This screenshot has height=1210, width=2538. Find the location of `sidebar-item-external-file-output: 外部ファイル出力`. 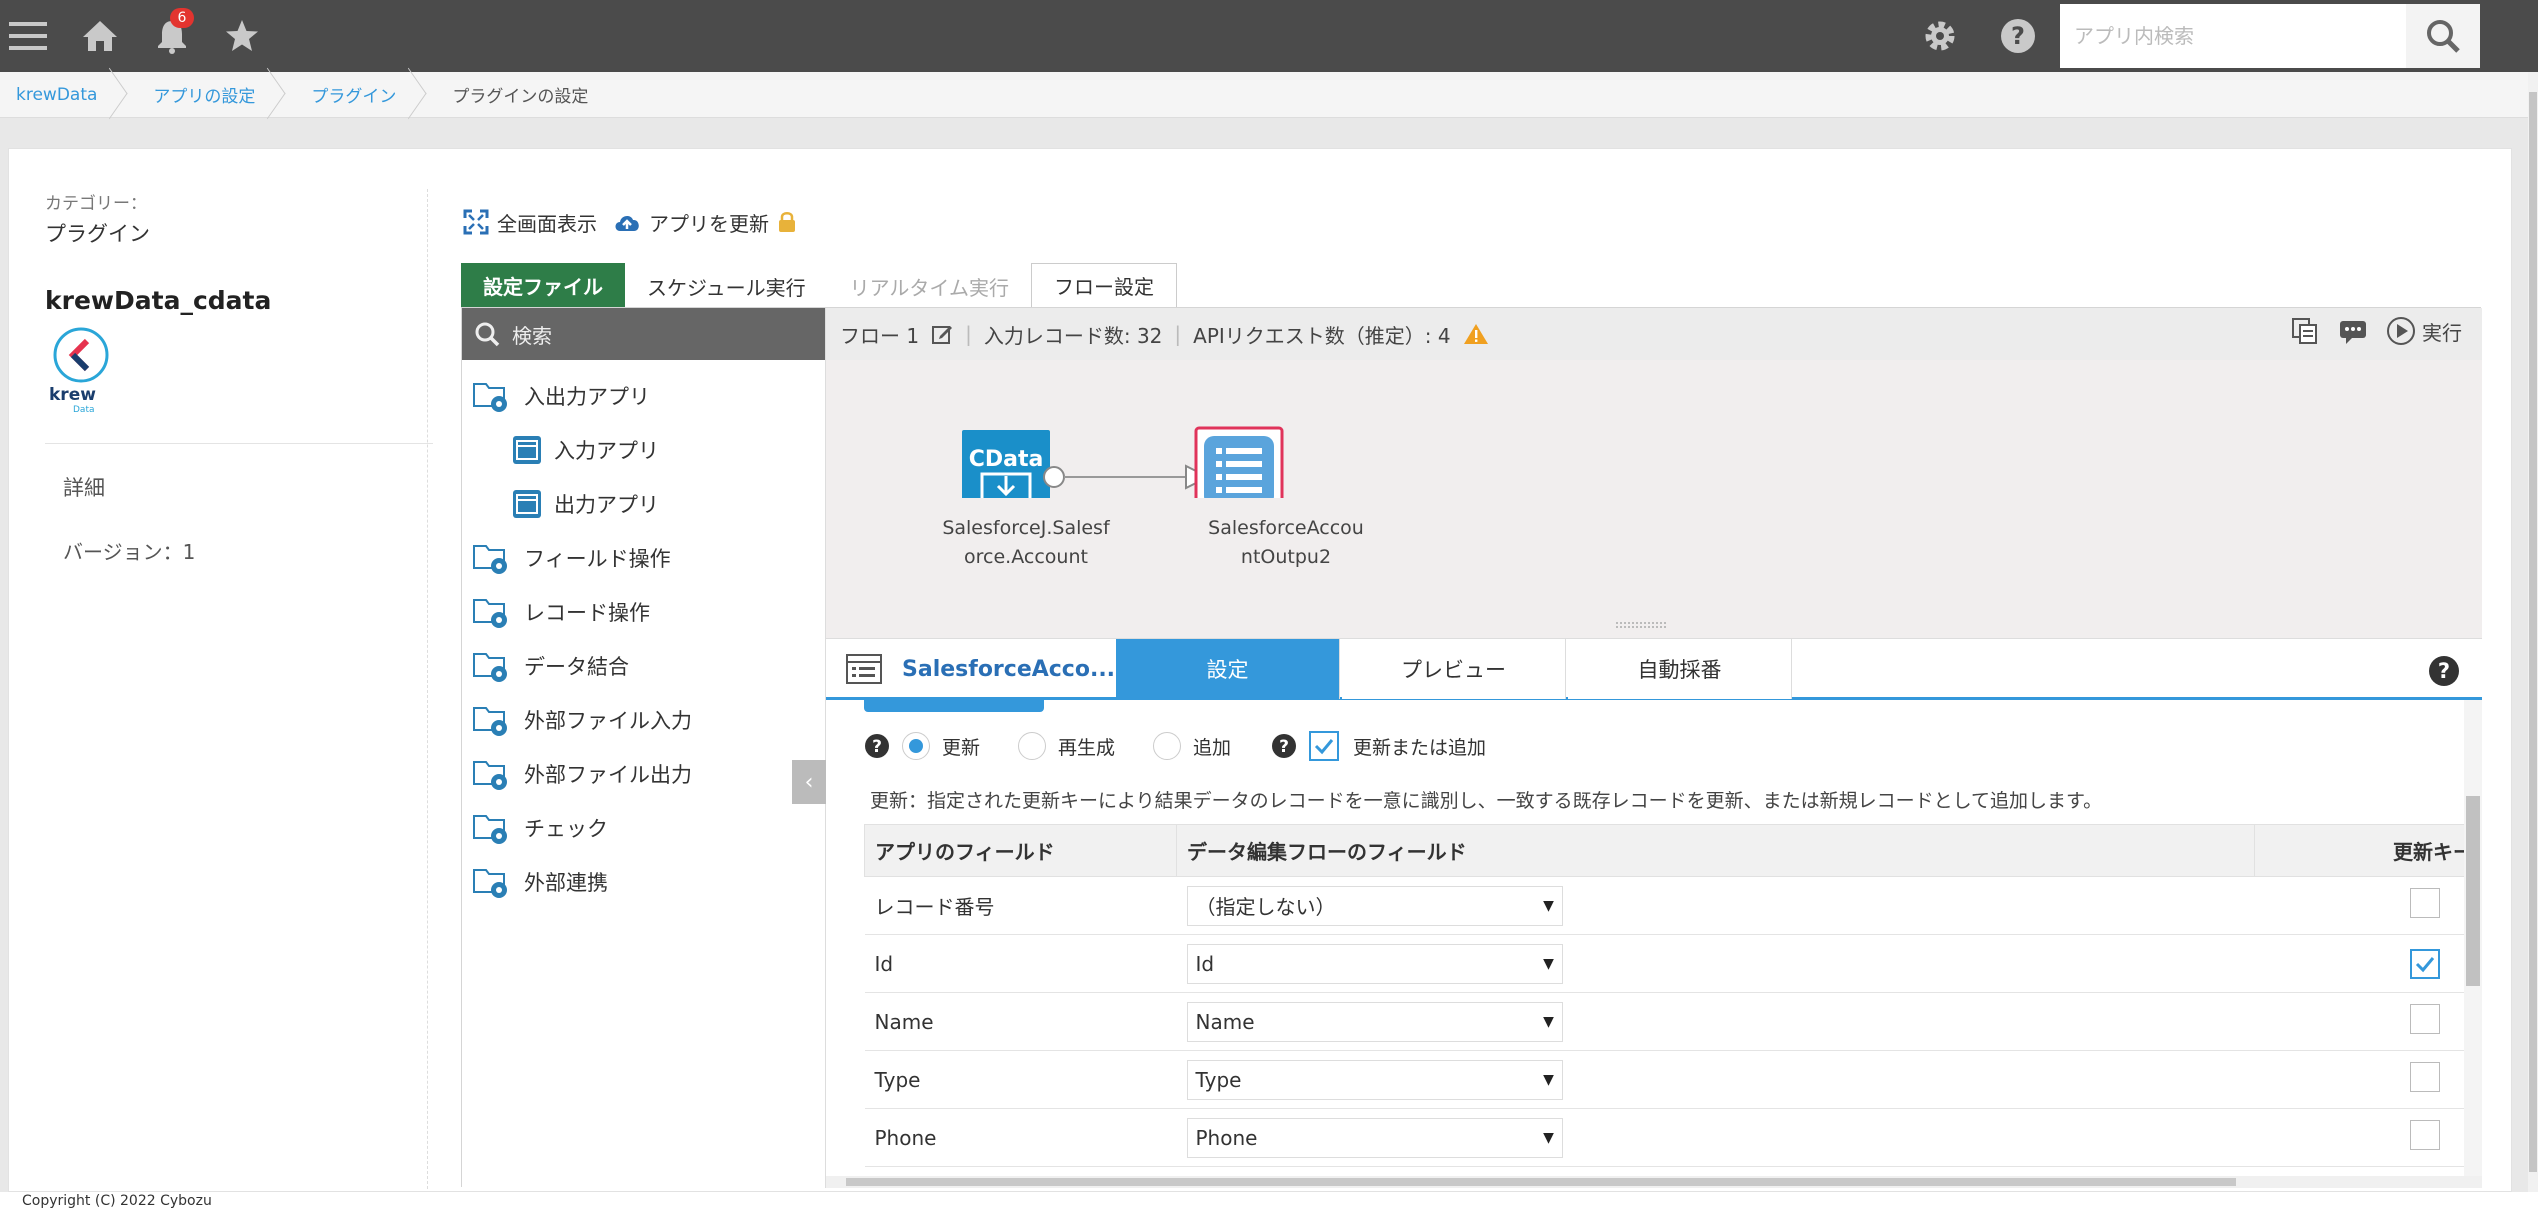

sidebar-item-external-file-output: 外部ファイル出力 is located at coordinates (582, 774).